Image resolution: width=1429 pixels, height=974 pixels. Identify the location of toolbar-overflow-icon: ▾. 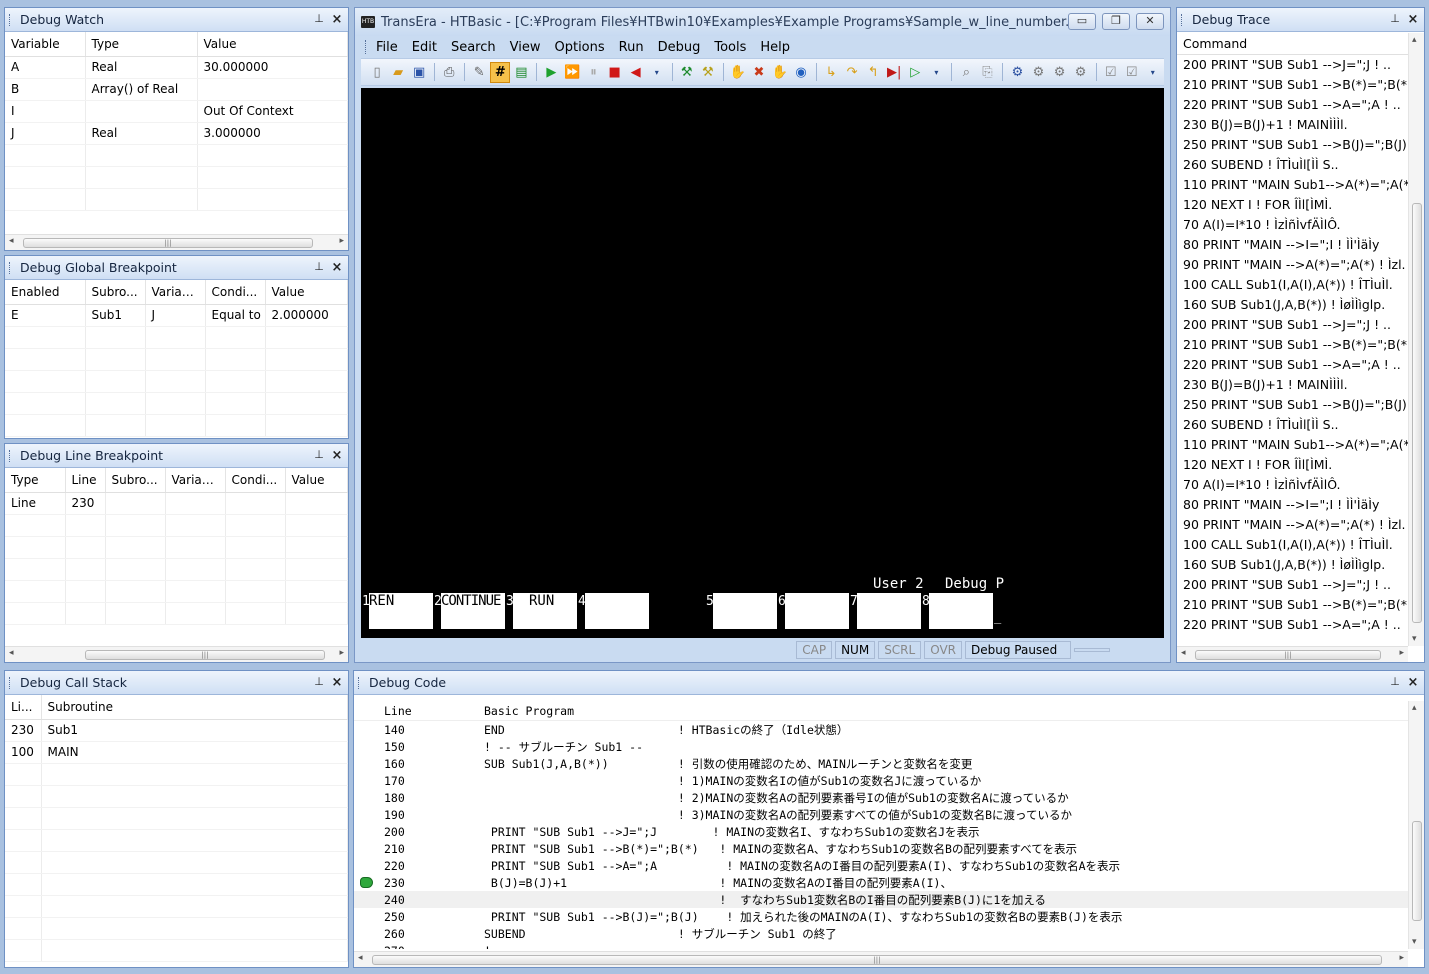
(936, 72).